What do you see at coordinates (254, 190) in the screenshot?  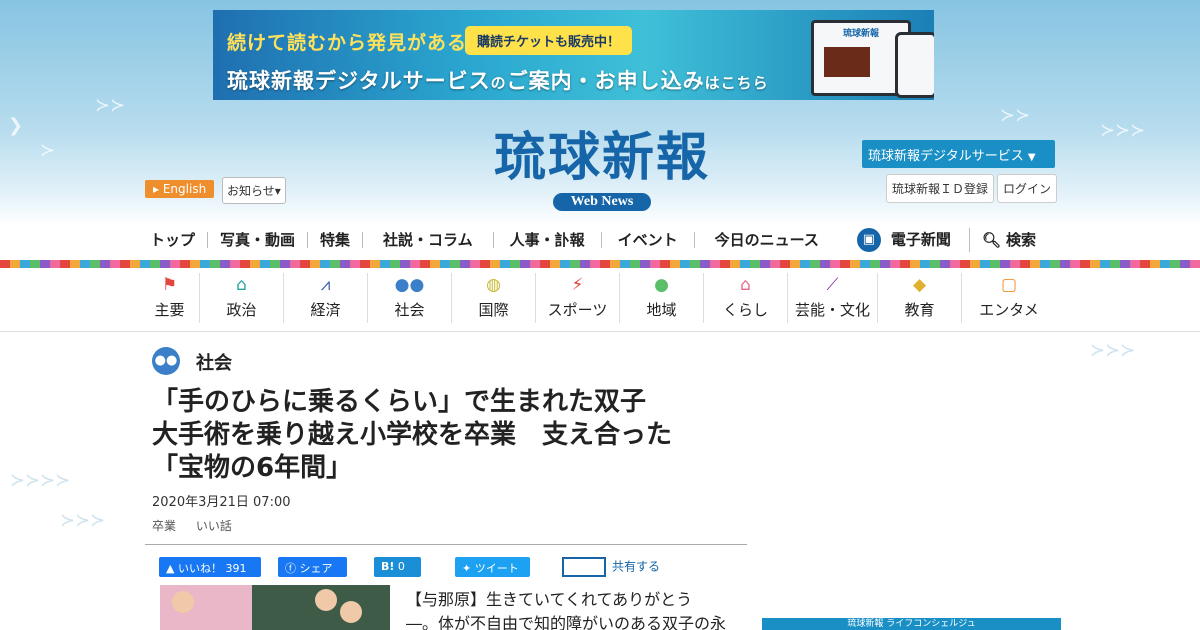 I see `notice-dropdown: お知らせ▾` at bounding box center [254, 190].